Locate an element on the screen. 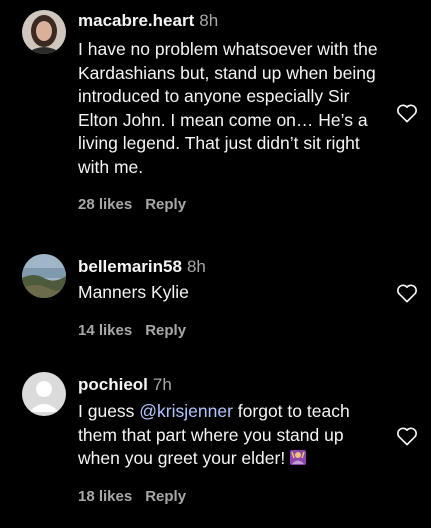  timestamp: 7h is located at coordinates (162, 384).